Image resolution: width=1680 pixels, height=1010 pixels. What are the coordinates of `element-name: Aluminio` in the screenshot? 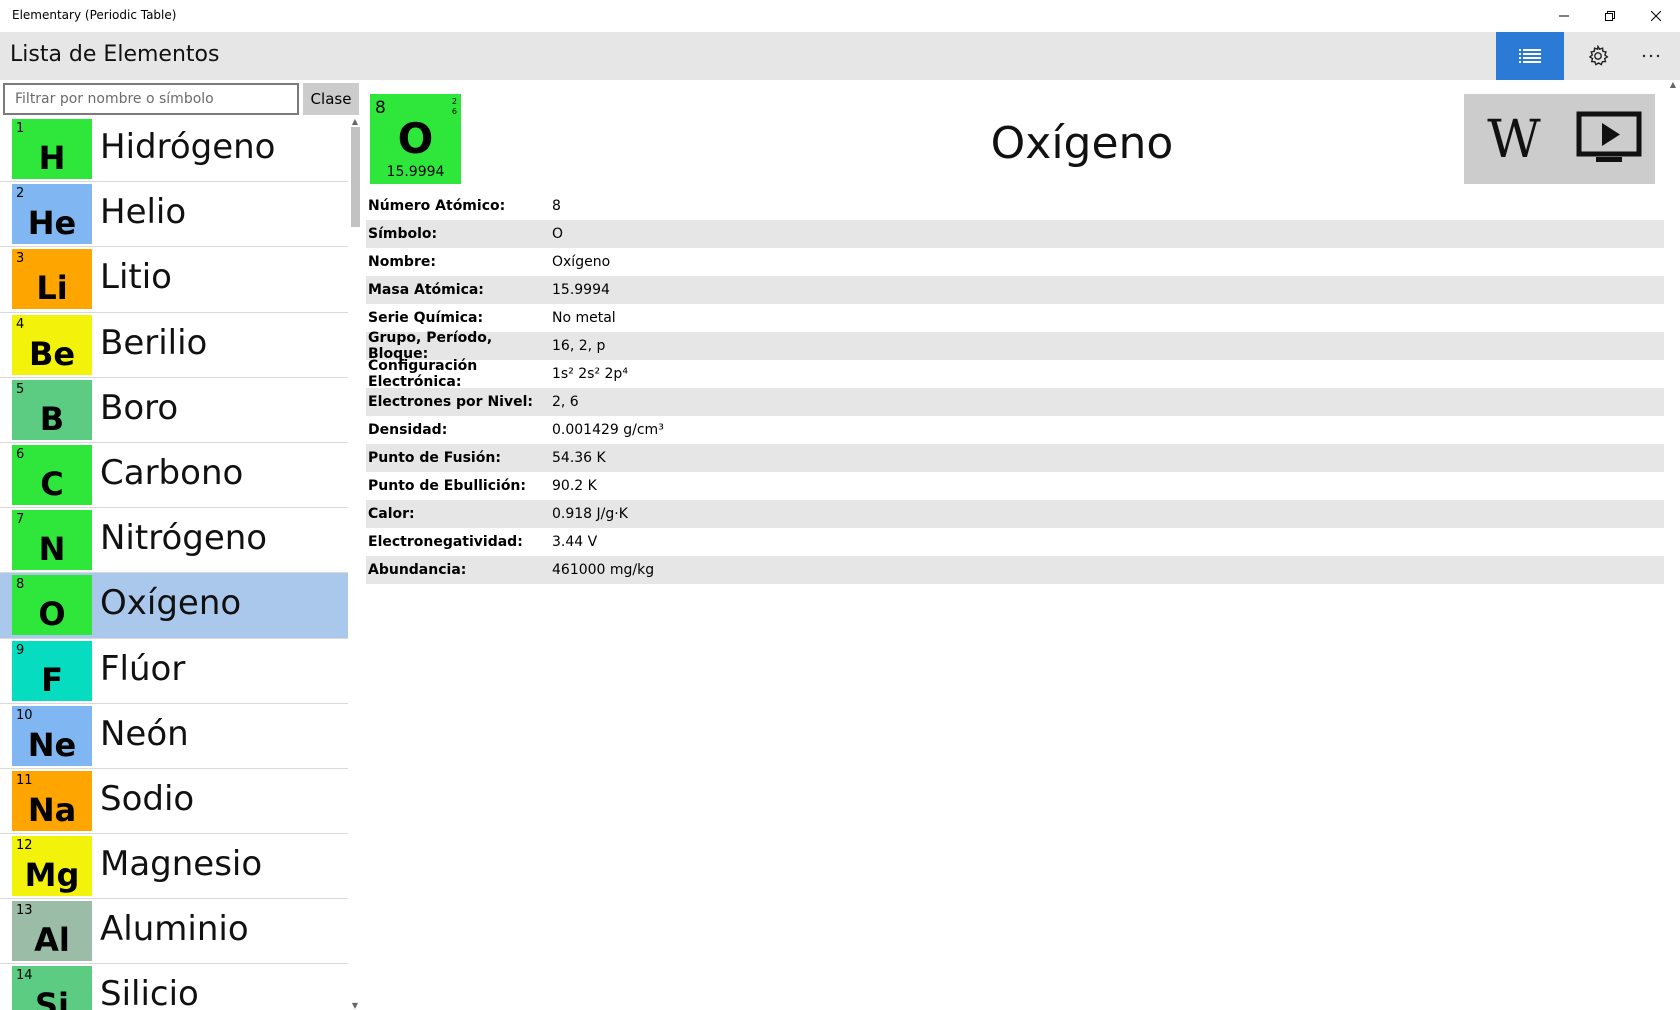 It's located at (174, 929).